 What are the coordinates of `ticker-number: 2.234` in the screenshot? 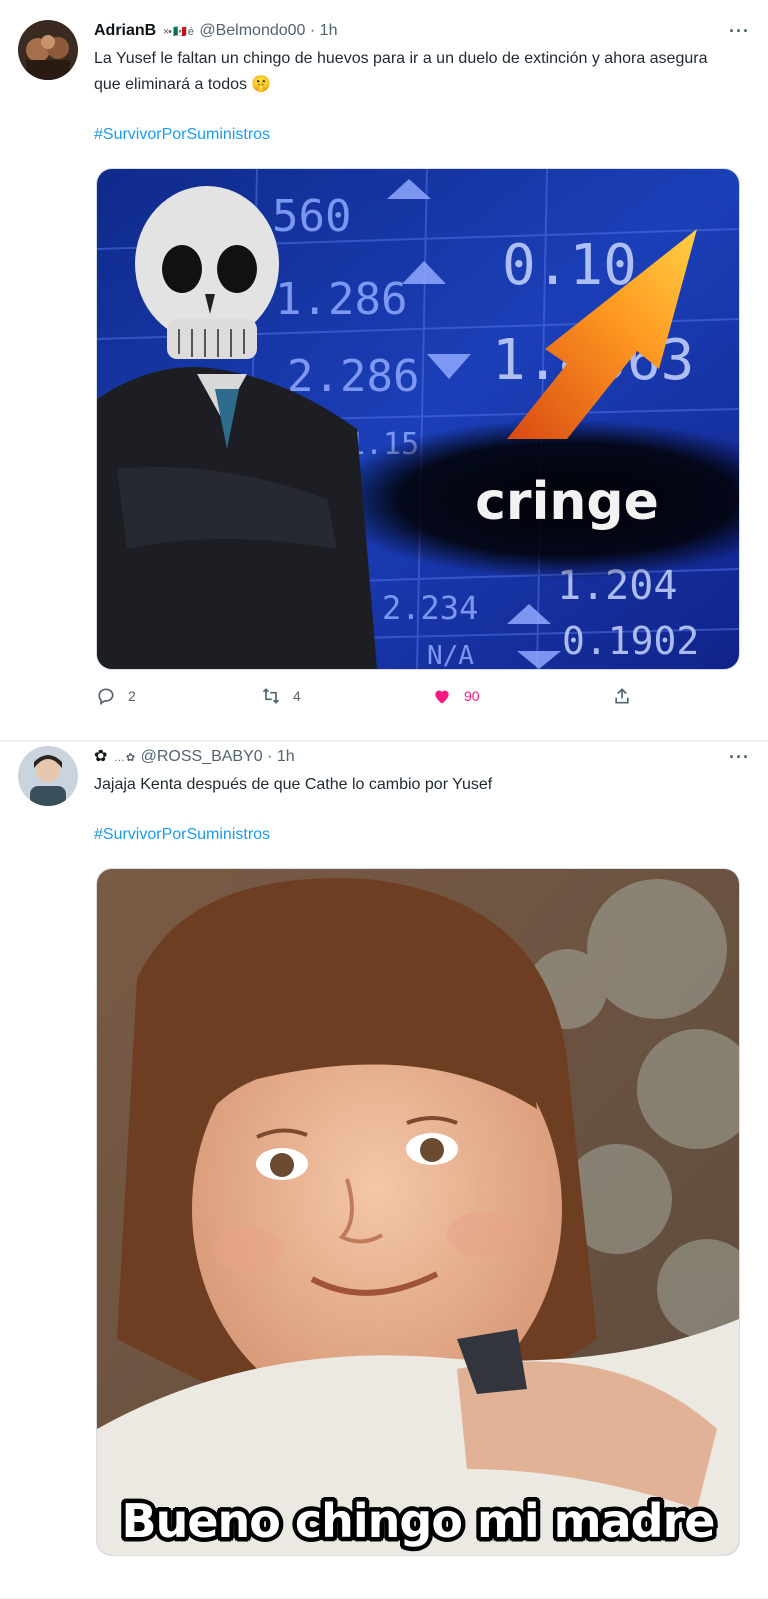 It's located at (430, 608).